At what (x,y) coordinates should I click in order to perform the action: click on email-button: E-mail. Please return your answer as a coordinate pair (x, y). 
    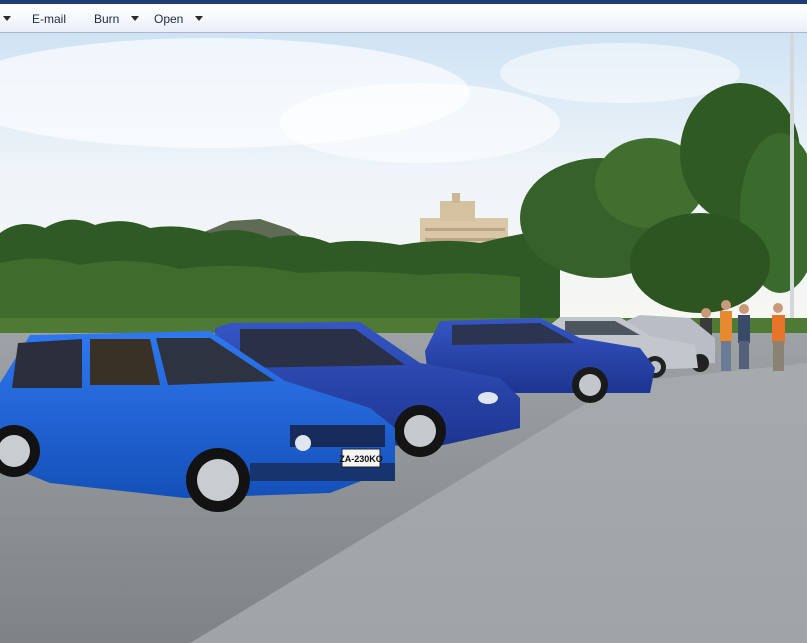
    Looking at the image, I should click on (49, 18).